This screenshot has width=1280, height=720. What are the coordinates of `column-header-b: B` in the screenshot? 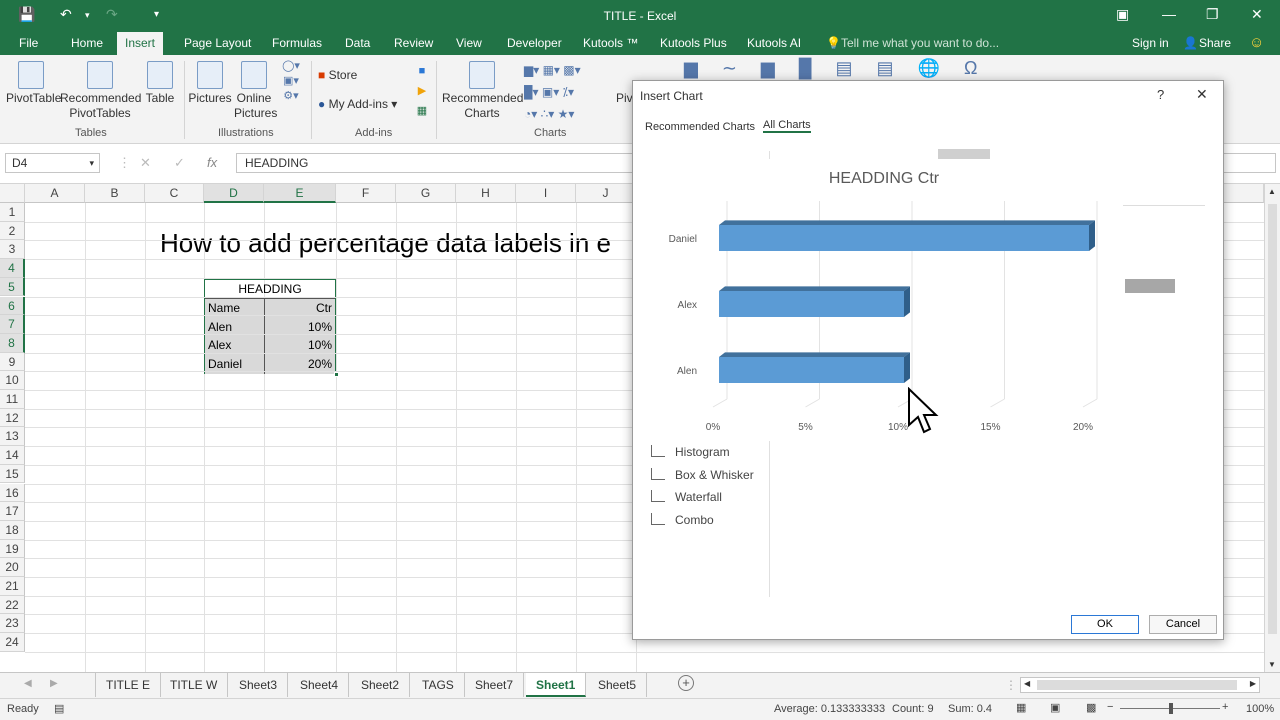 It's located at (115, 193).